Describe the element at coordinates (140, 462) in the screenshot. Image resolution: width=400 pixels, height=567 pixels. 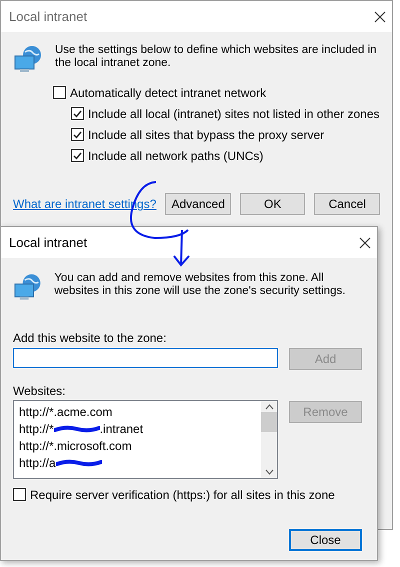
I see `website-item: http://a` at that location.